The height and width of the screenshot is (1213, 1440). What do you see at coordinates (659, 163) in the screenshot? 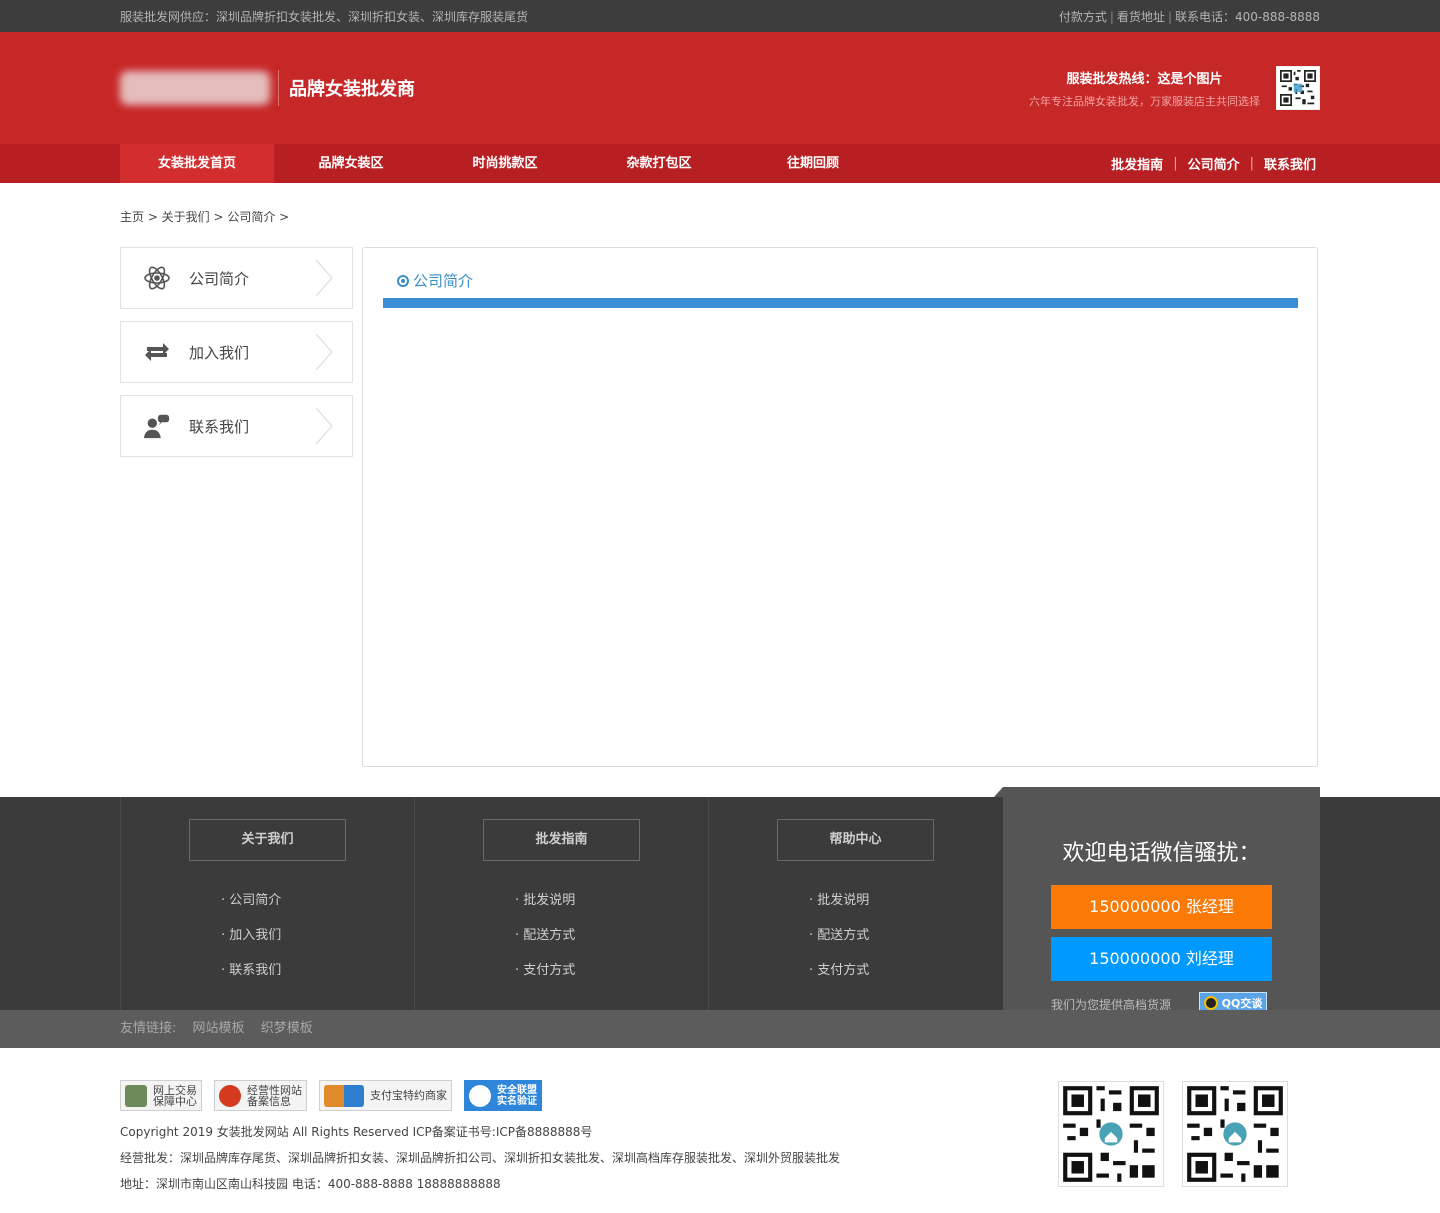
I see `nav-item-bundle: 杂款打包区` at bounding box center [659, 163].